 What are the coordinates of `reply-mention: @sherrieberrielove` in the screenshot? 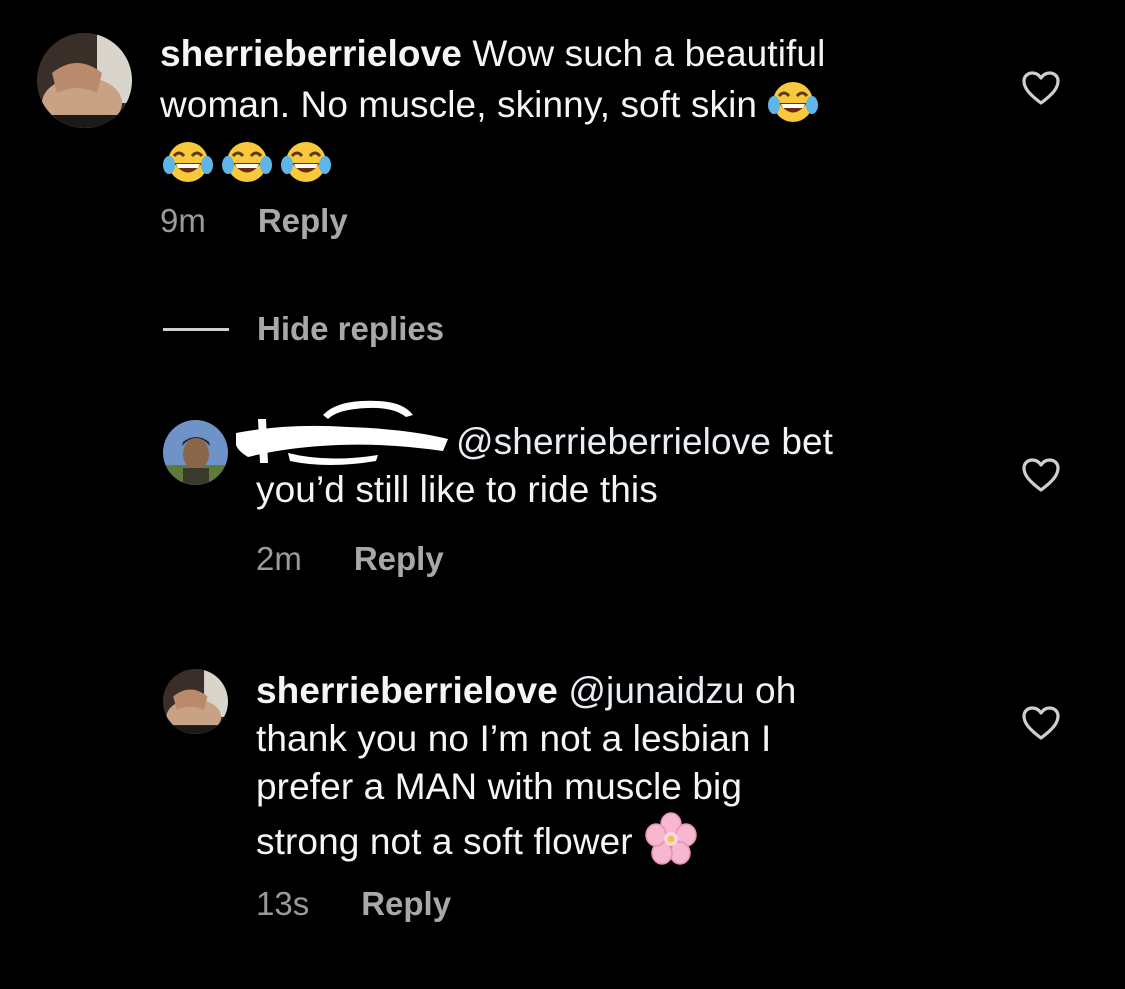 It's located at (613, 441).